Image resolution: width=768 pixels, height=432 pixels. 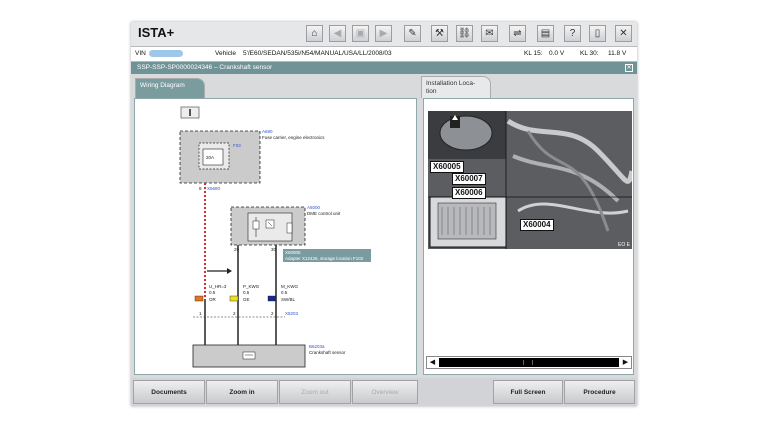 I want to click on b6203-id: B6203a, so click(x=317, y=346).